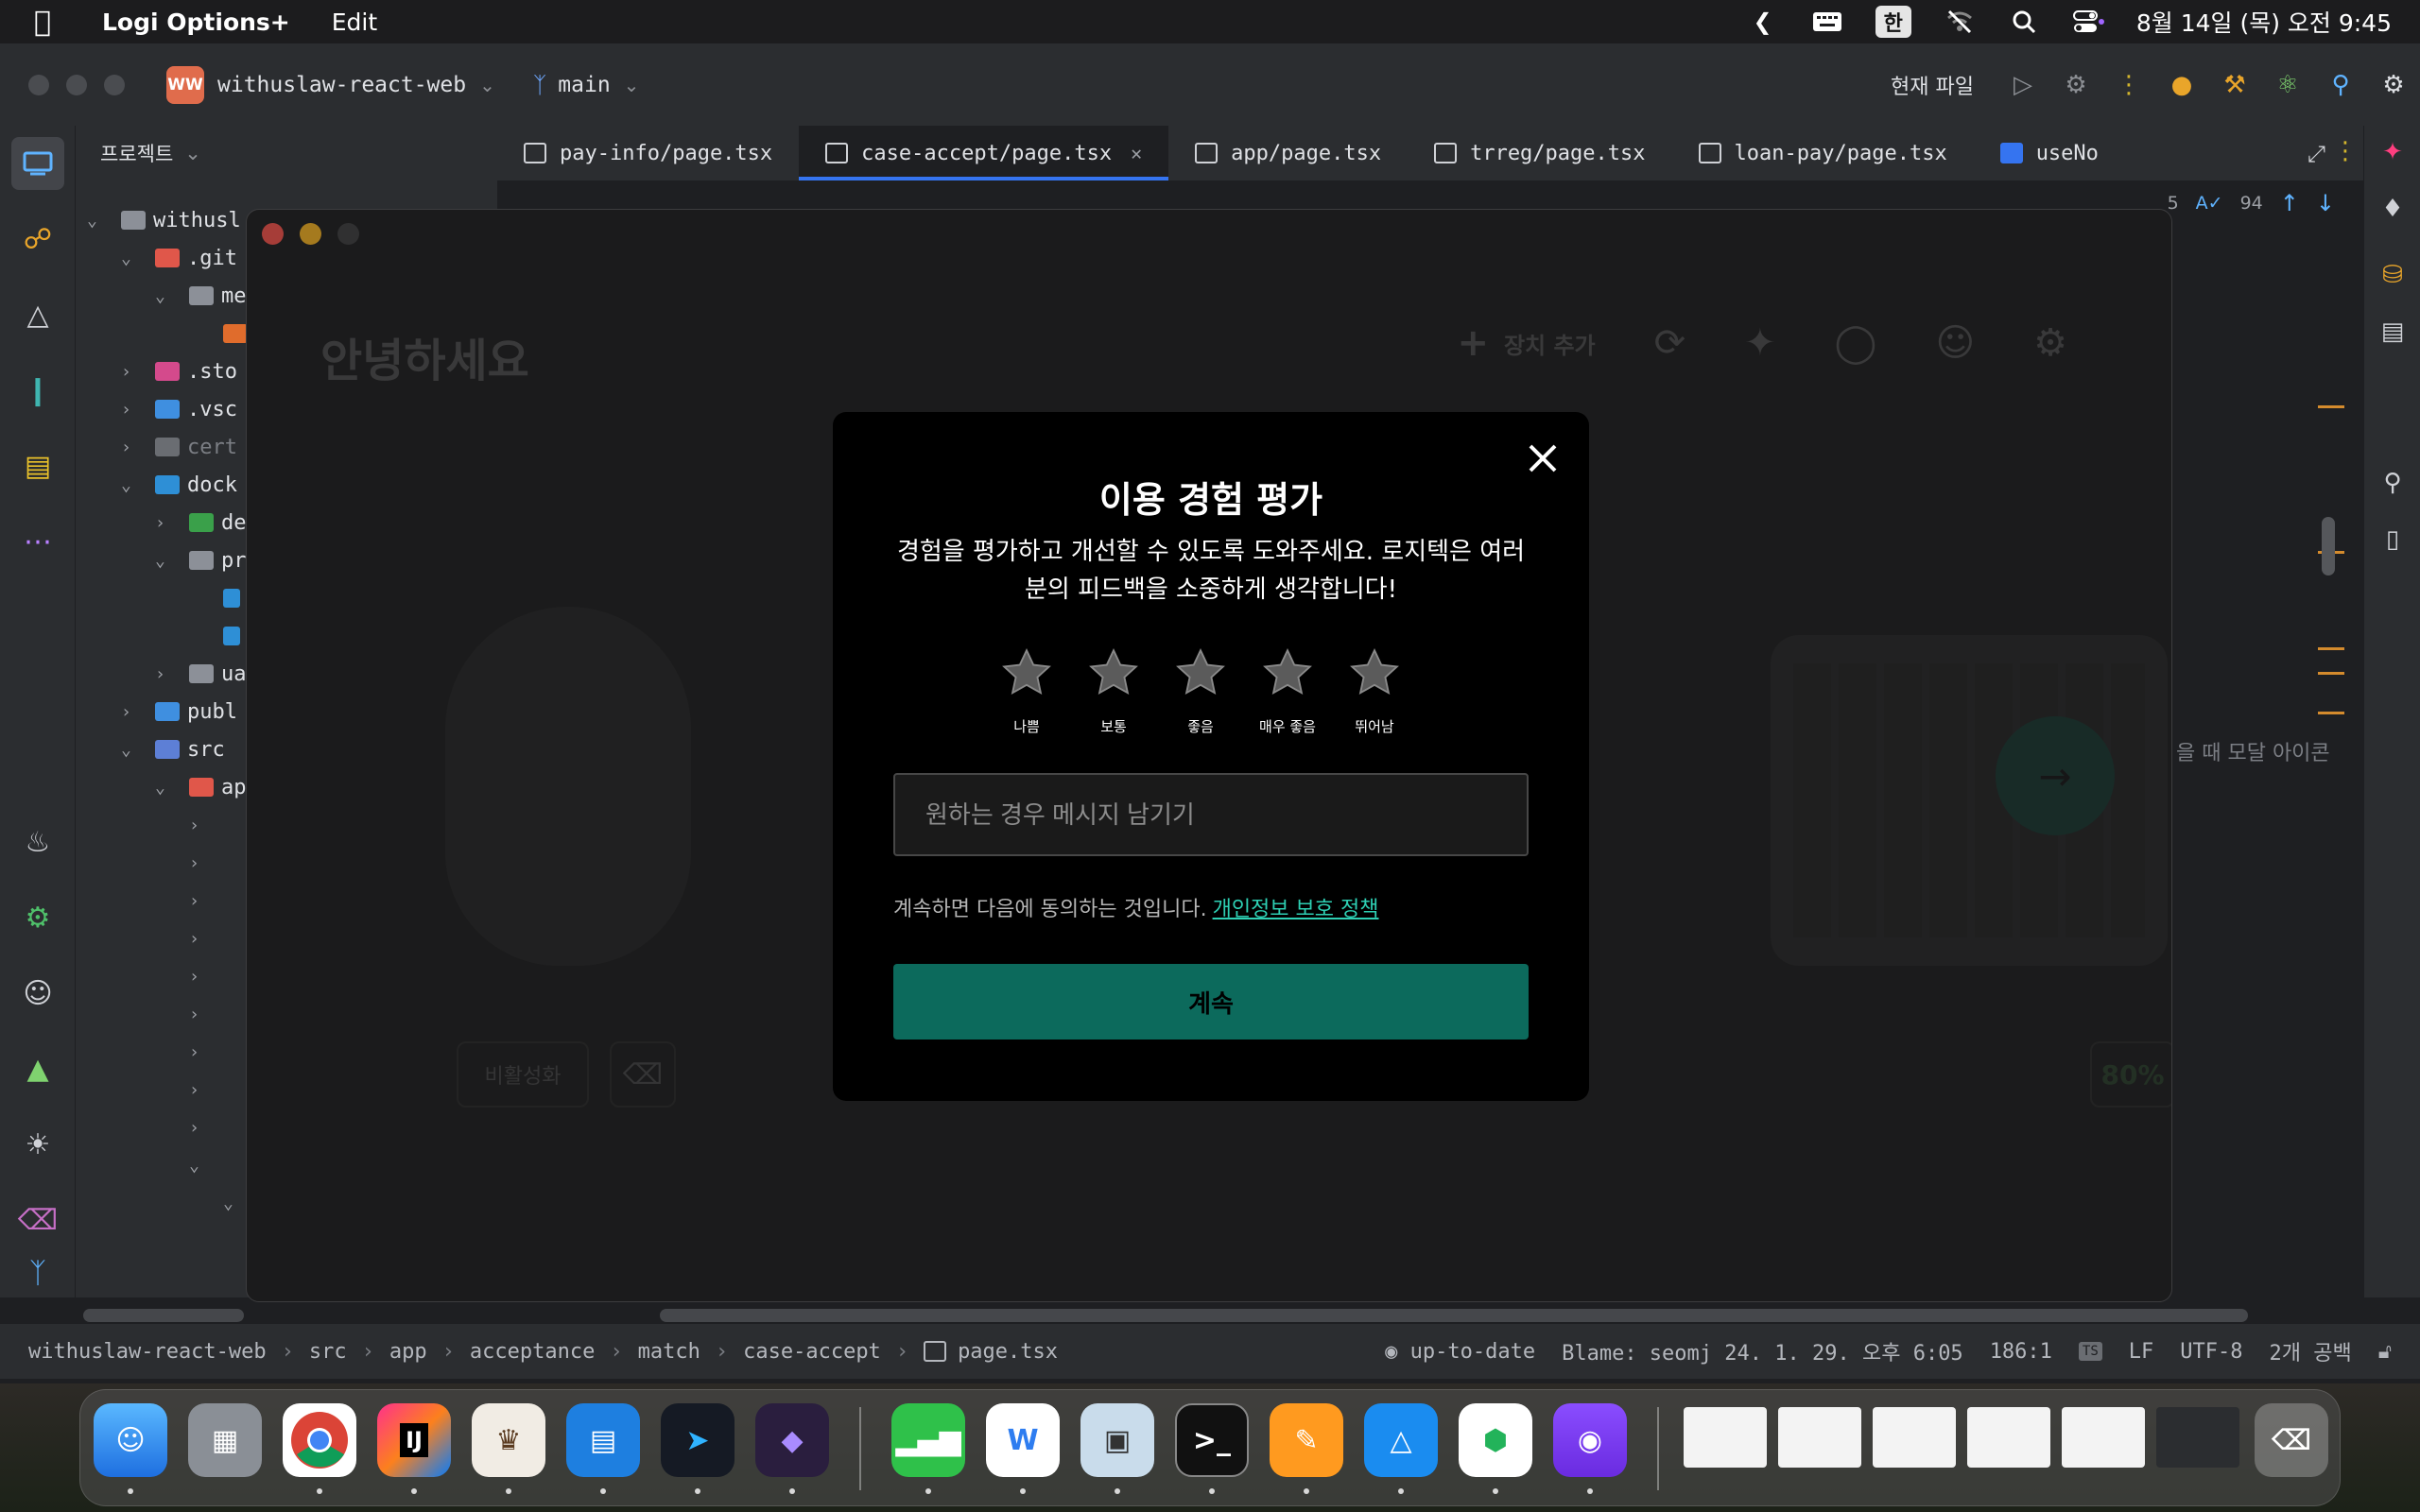 This screenshot has width=2420, height=1512. I want to click on git-icon: ᛉ, so click(37, 1272).